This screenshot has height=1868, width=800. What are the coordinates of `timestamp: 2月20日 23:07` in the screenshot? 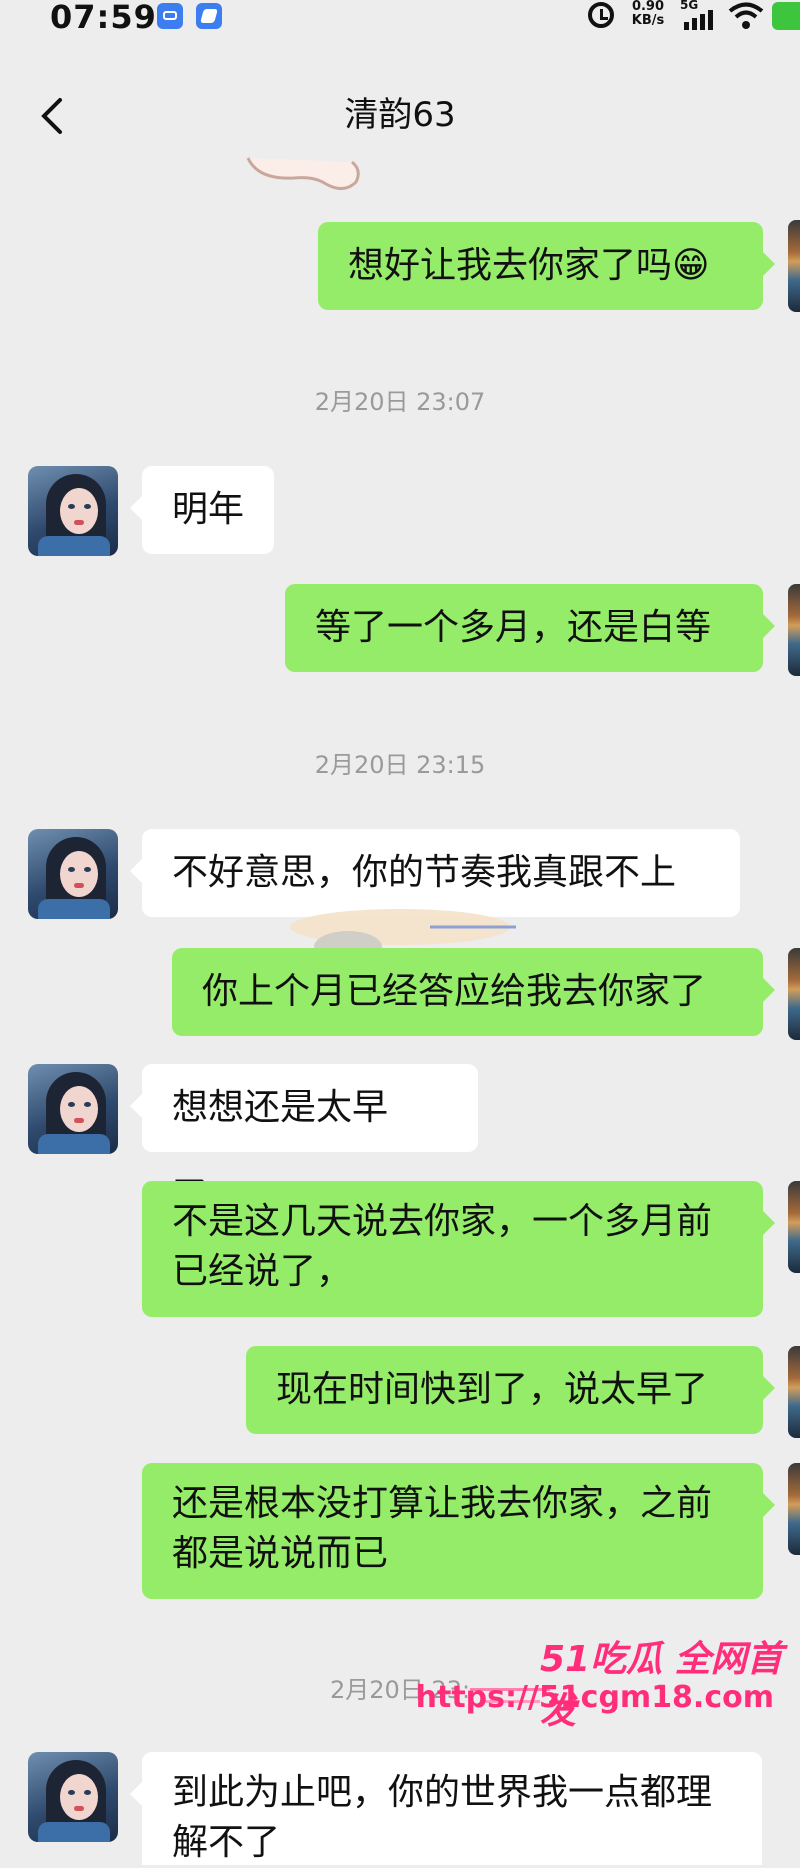 It's located at (400, 402).